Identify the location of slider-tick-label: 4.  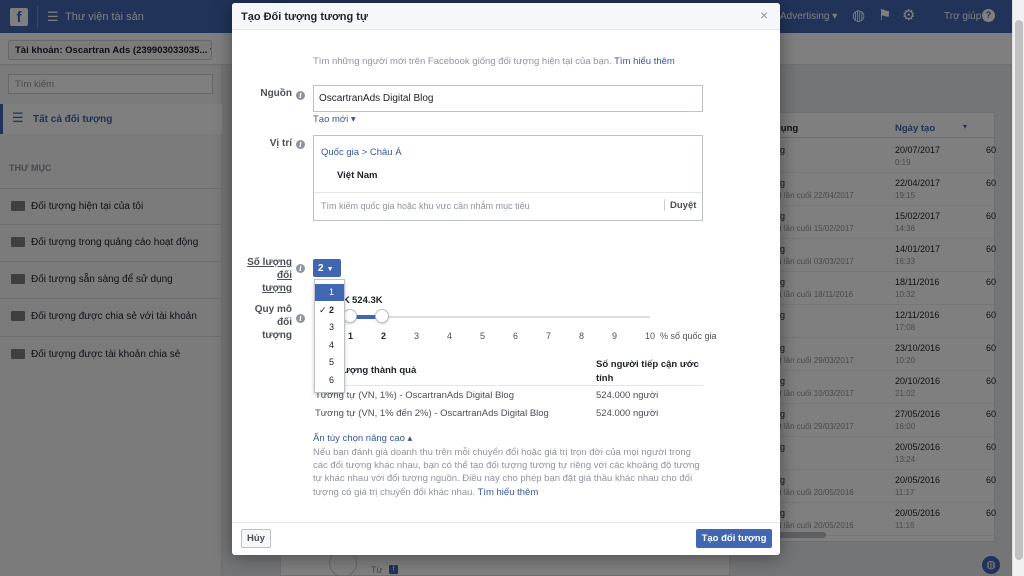
(450, 336).